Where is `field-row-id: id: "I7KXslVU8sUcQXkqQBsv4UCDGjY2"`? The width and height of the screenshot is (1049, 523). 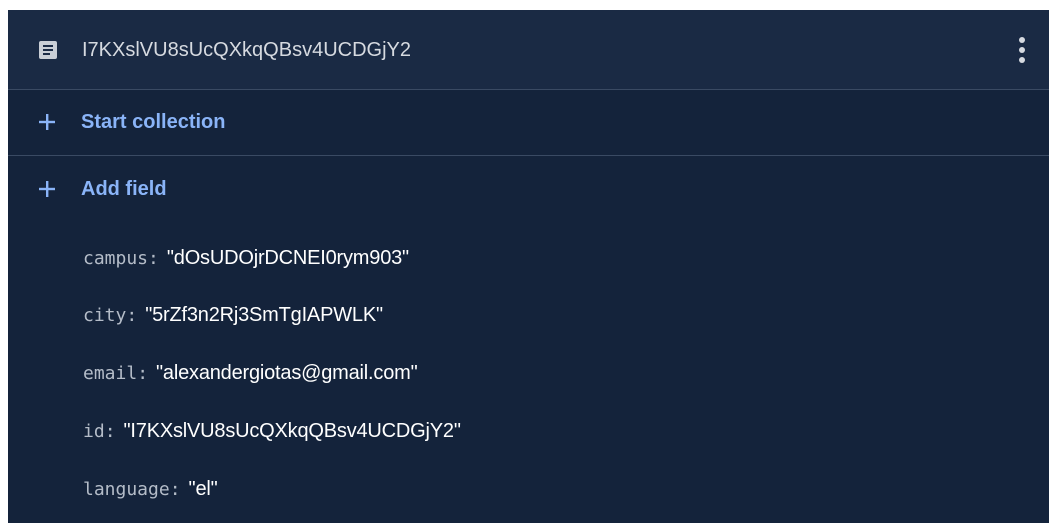
field-row-id: id: "I7KXslVU8sUcQXkqQBsv4UCDGjY2" is located at coordinates (272, 431).